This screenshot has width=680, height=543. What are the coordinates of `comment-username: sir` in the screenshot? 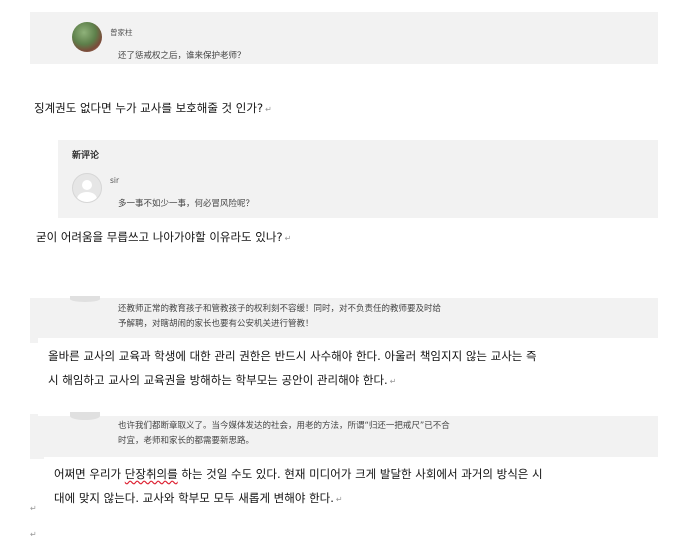 It's located at (114, 180).